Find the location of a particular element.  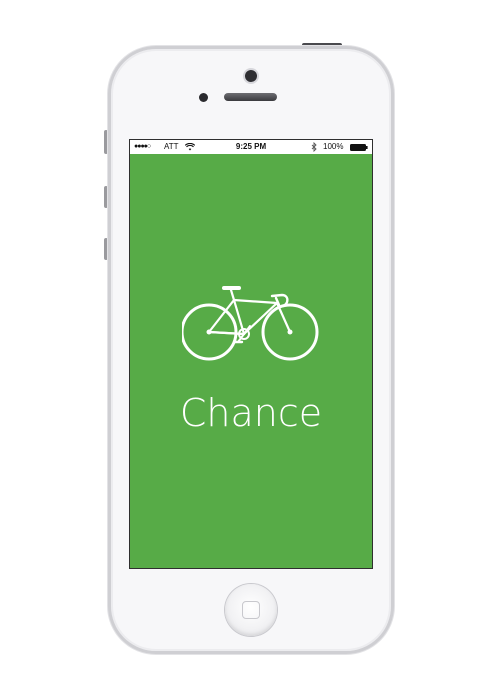

front-camera is located at coordinates (251, 76).